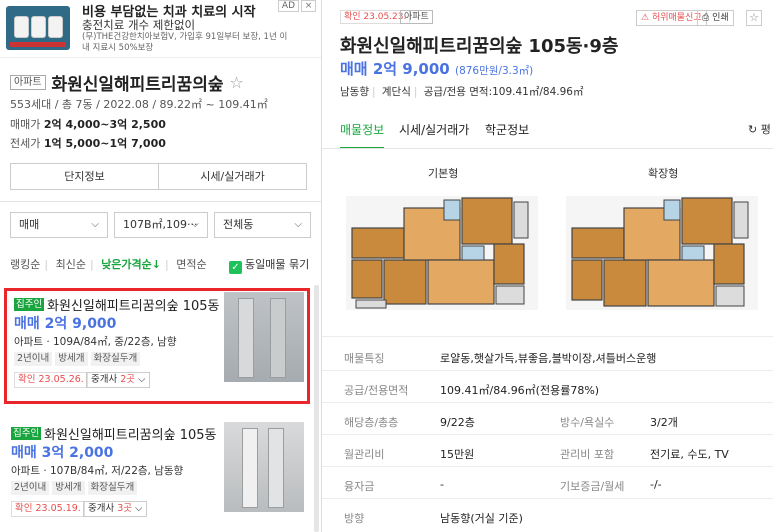 This screenshot has height=532, width=773. I want to click on spec-fee-included-value: 전기료, 수도, TV, so click(689, 454).